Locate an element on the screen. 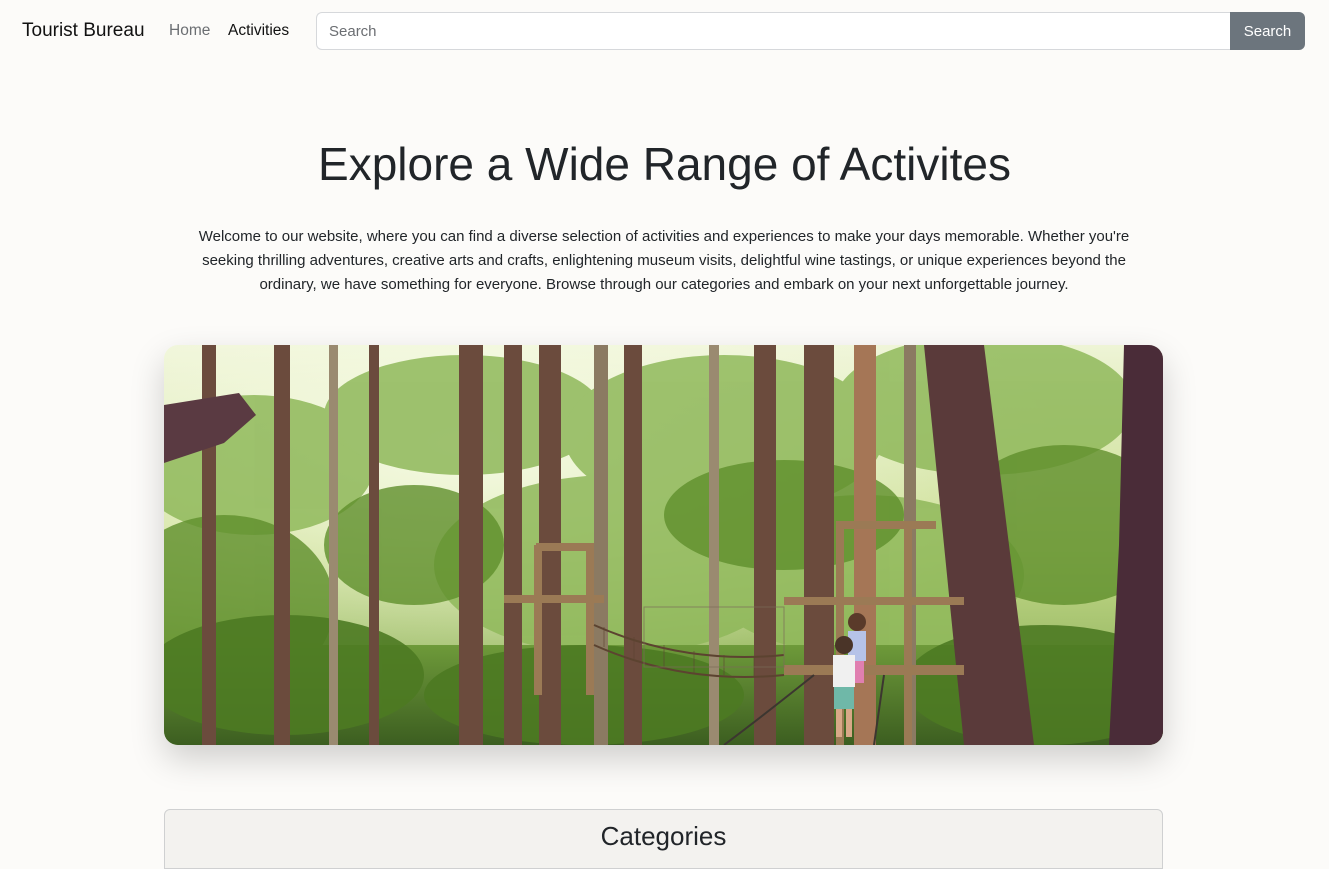  nav-link-activities: Activities is located at coordinates (258, 31).